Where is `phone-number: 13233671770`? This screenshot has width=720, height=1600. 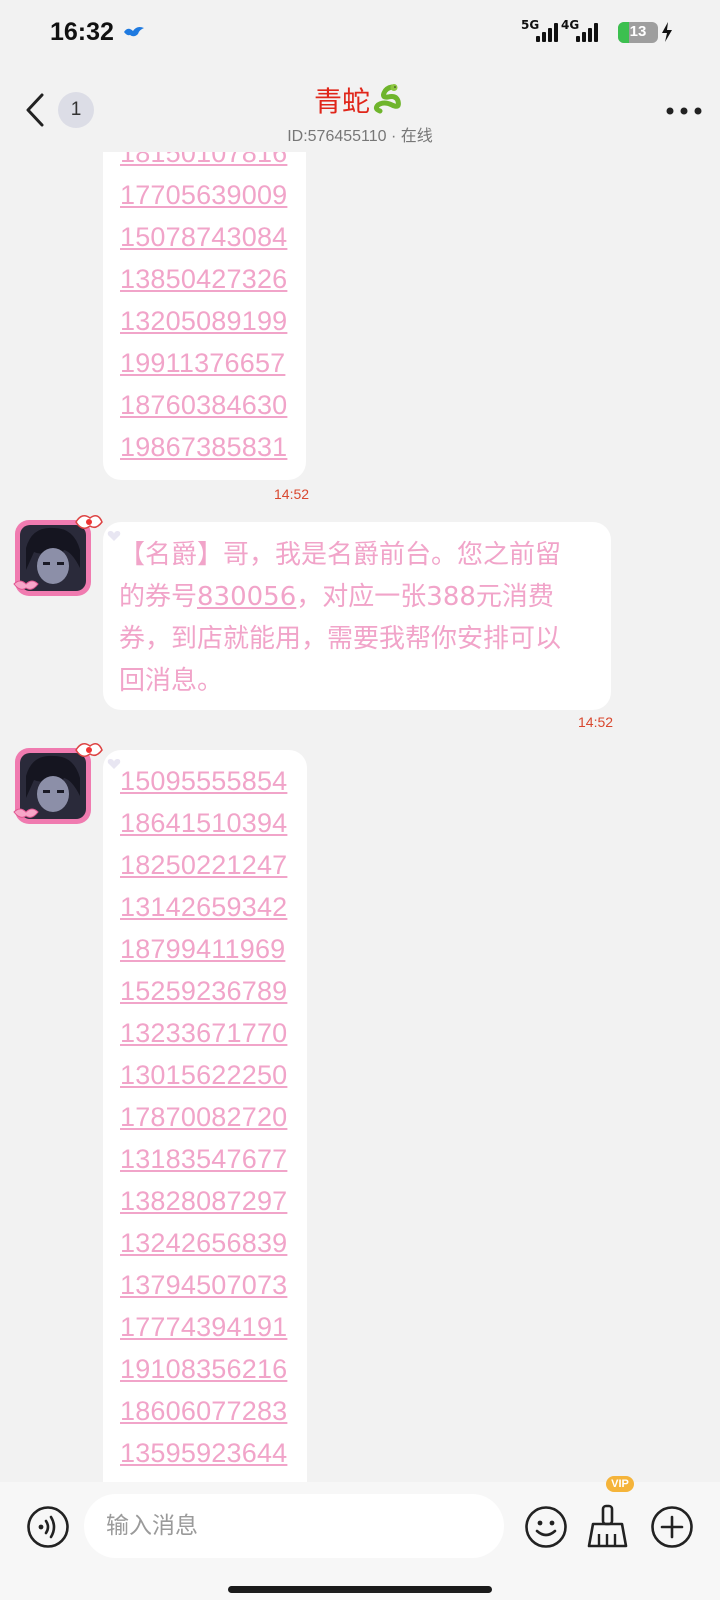 phone-number: 13233671770 is located at coordinates (203, 1033).